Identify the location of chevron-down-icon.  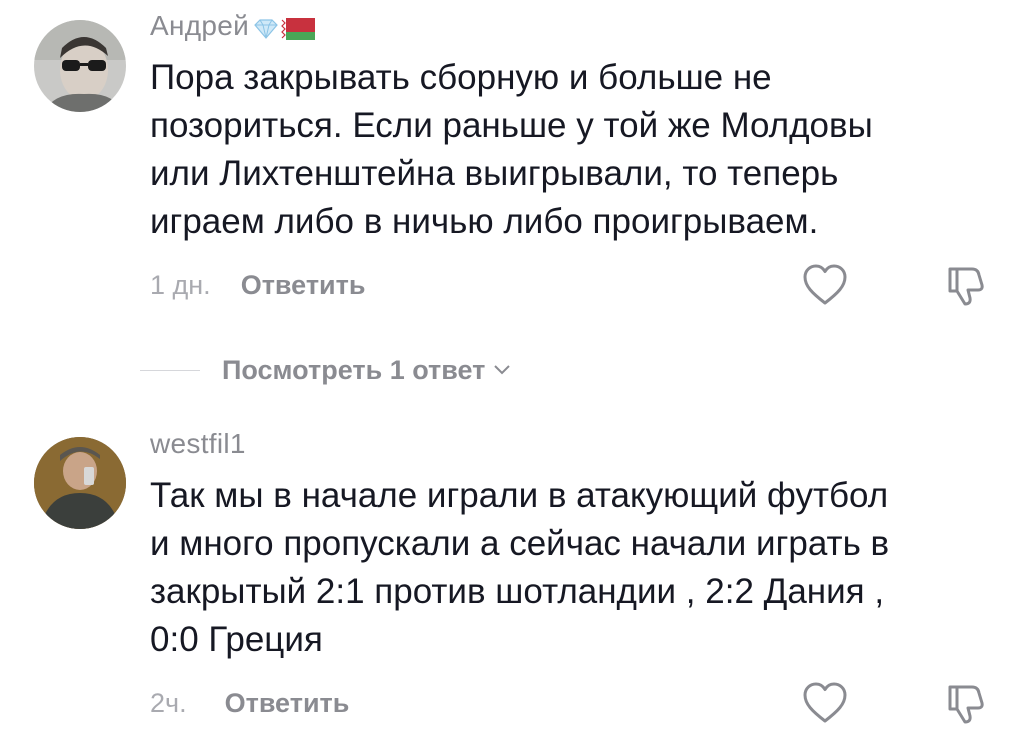
(502, 370).